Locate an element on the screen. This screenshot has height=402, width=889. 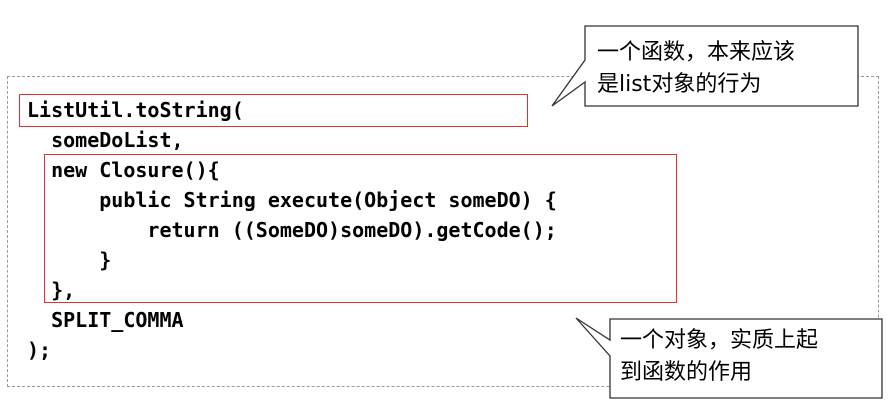
top-callout-text-2: 是list对象的行为 is located at coordinates (679, 84).